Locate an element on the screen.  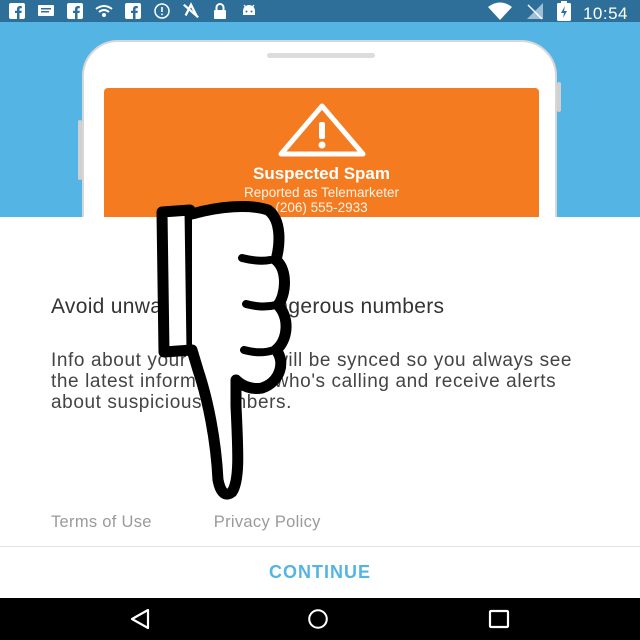
continue-button: CONTINUE is located at coordinates (320, 572).